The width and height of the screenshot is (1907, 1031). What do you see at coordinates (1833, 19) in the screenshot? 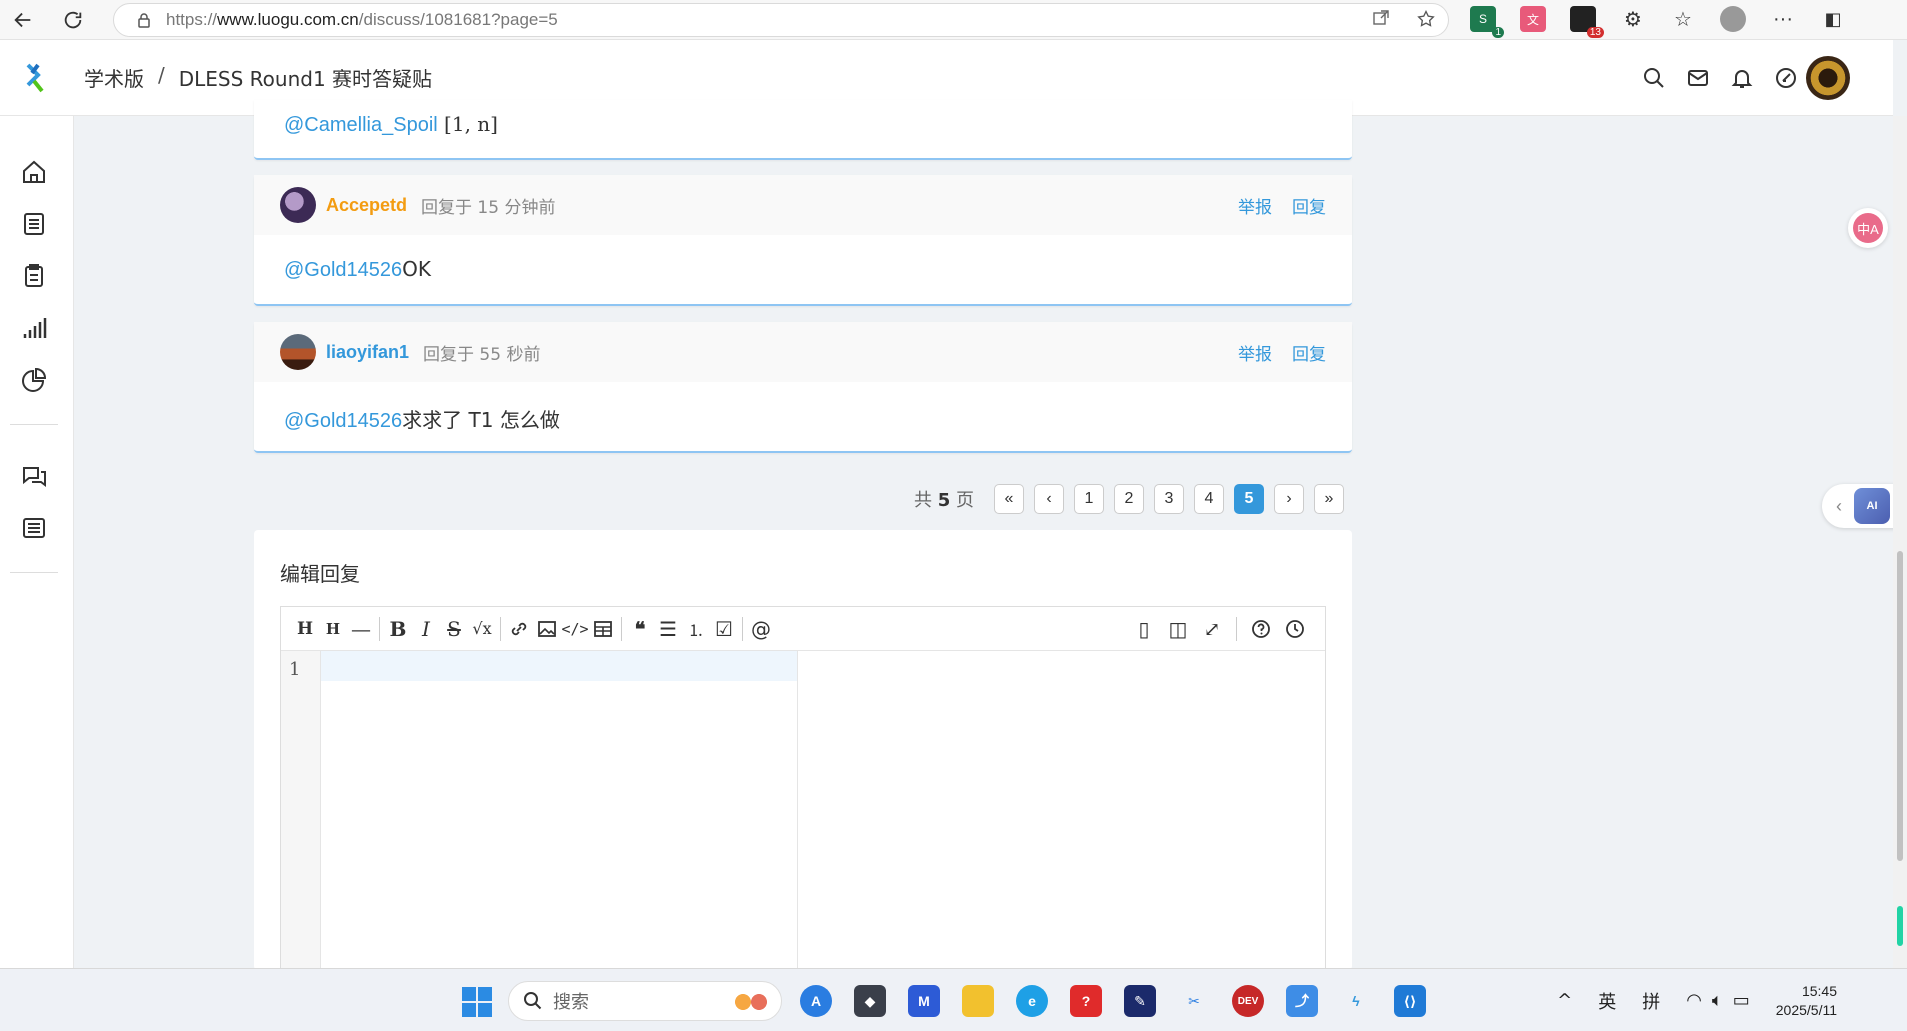
I see `sidebar-toggle-icon: ◧` at bounding box center [1833, 19].